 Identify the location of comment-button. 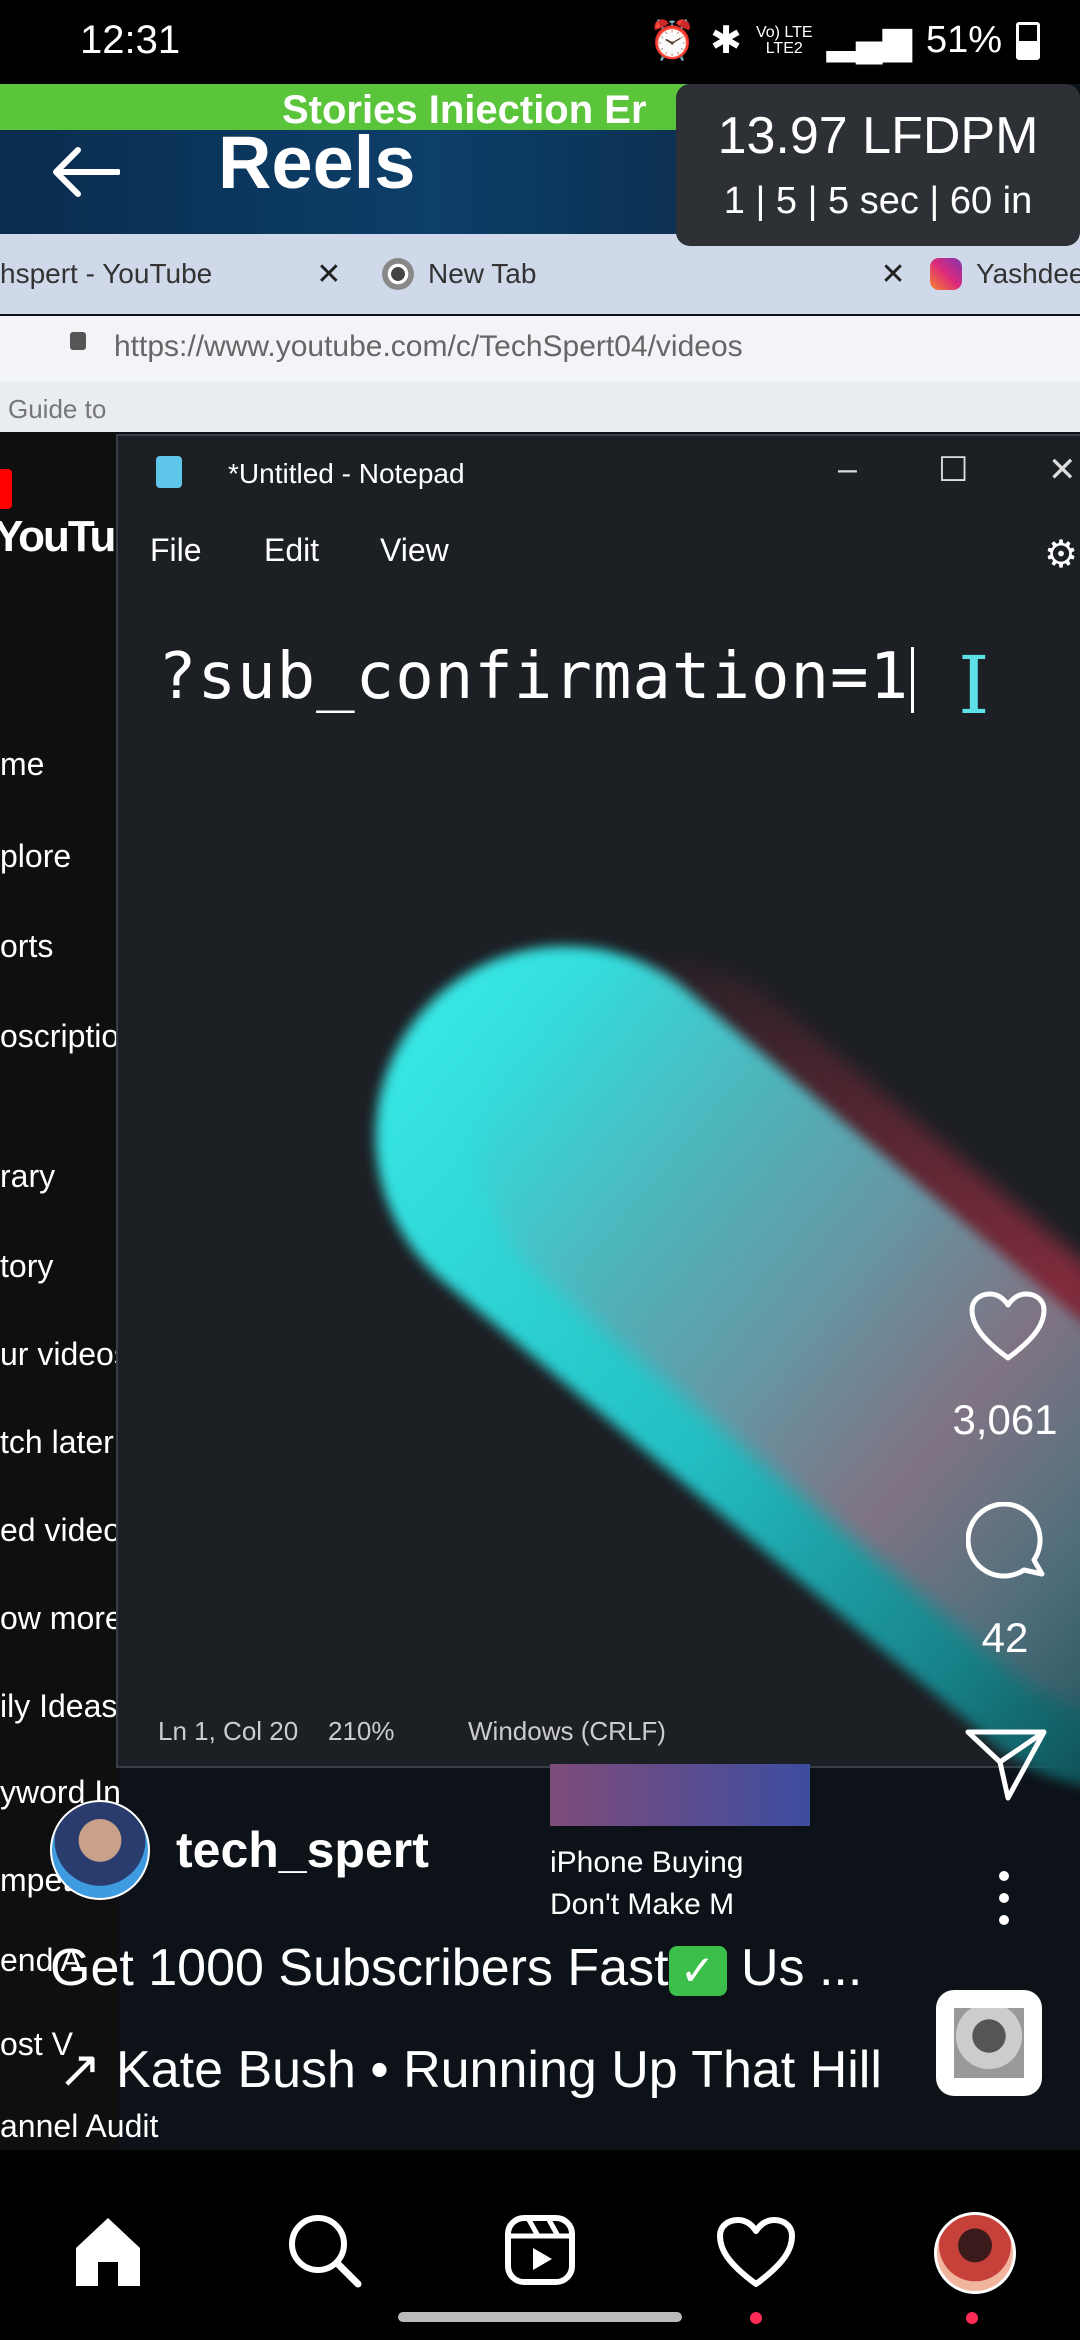
(1007, 1546).